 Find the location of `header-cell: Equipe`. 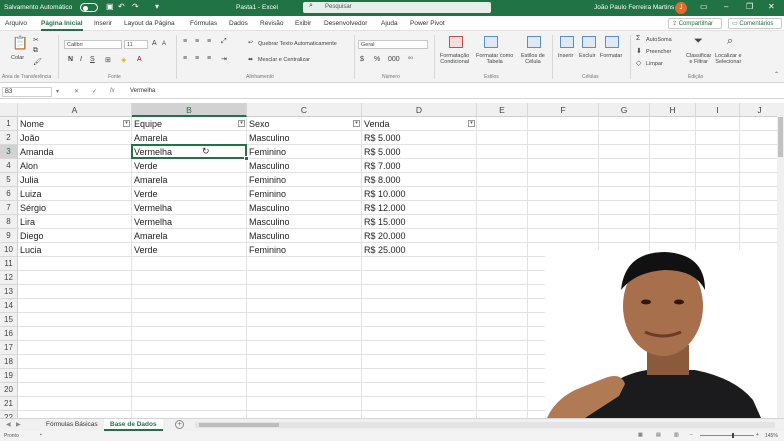

header-cell: Equipe is located at coordinates (189, 124).